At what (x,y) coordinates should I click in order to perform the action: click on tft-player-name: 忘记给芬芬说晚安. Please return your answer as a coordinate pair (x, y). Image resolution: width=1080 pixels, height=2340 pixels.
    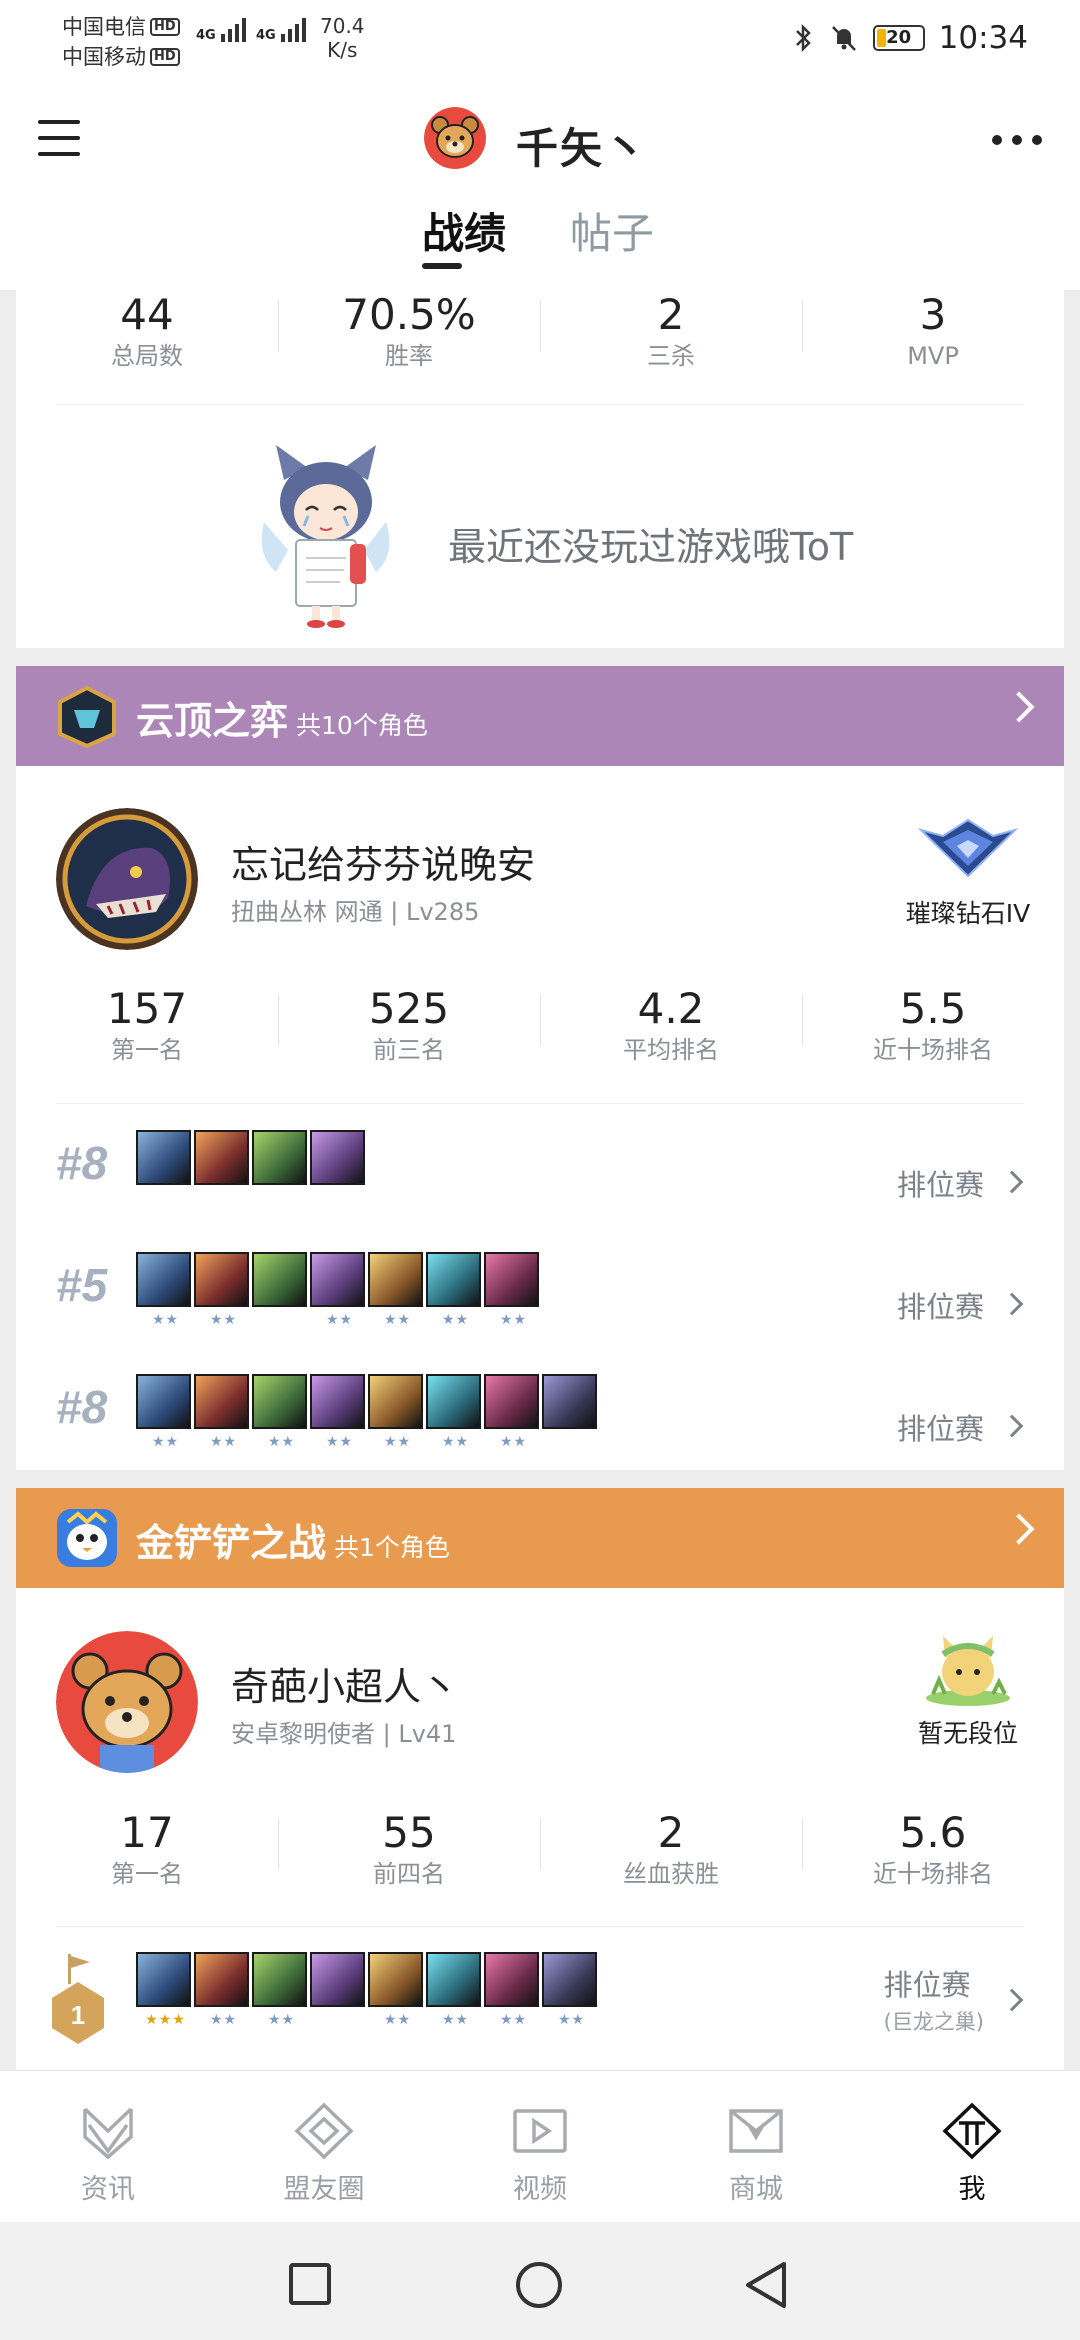
    Looking at the image, I should click on (383, 865).